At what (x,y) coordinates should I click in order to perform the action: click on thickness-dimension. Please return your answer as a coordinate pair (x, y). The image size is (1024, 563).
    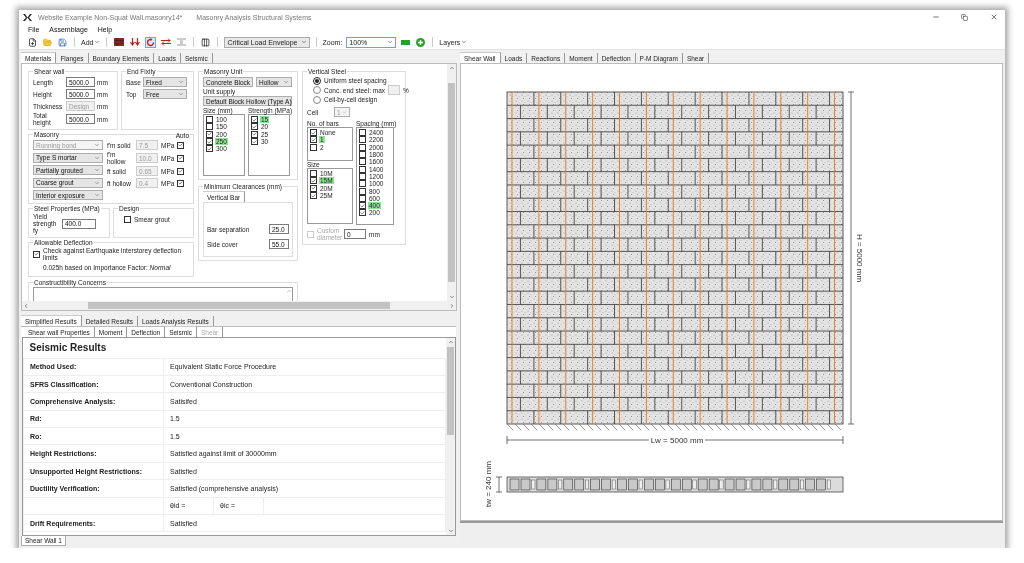
    Looking at the image, I should click on (499, 484).